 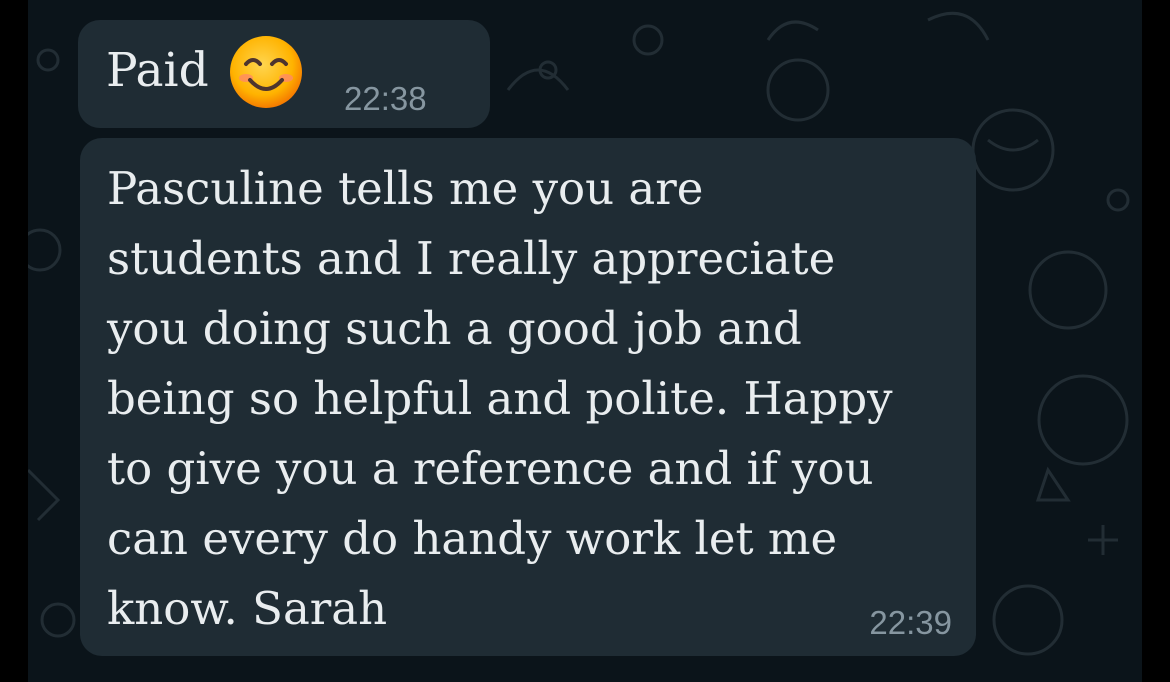 What do you see at coordinates (157, 70) in the screenshot?
I see `message-text: Paid` at bounding box center [157, 70].